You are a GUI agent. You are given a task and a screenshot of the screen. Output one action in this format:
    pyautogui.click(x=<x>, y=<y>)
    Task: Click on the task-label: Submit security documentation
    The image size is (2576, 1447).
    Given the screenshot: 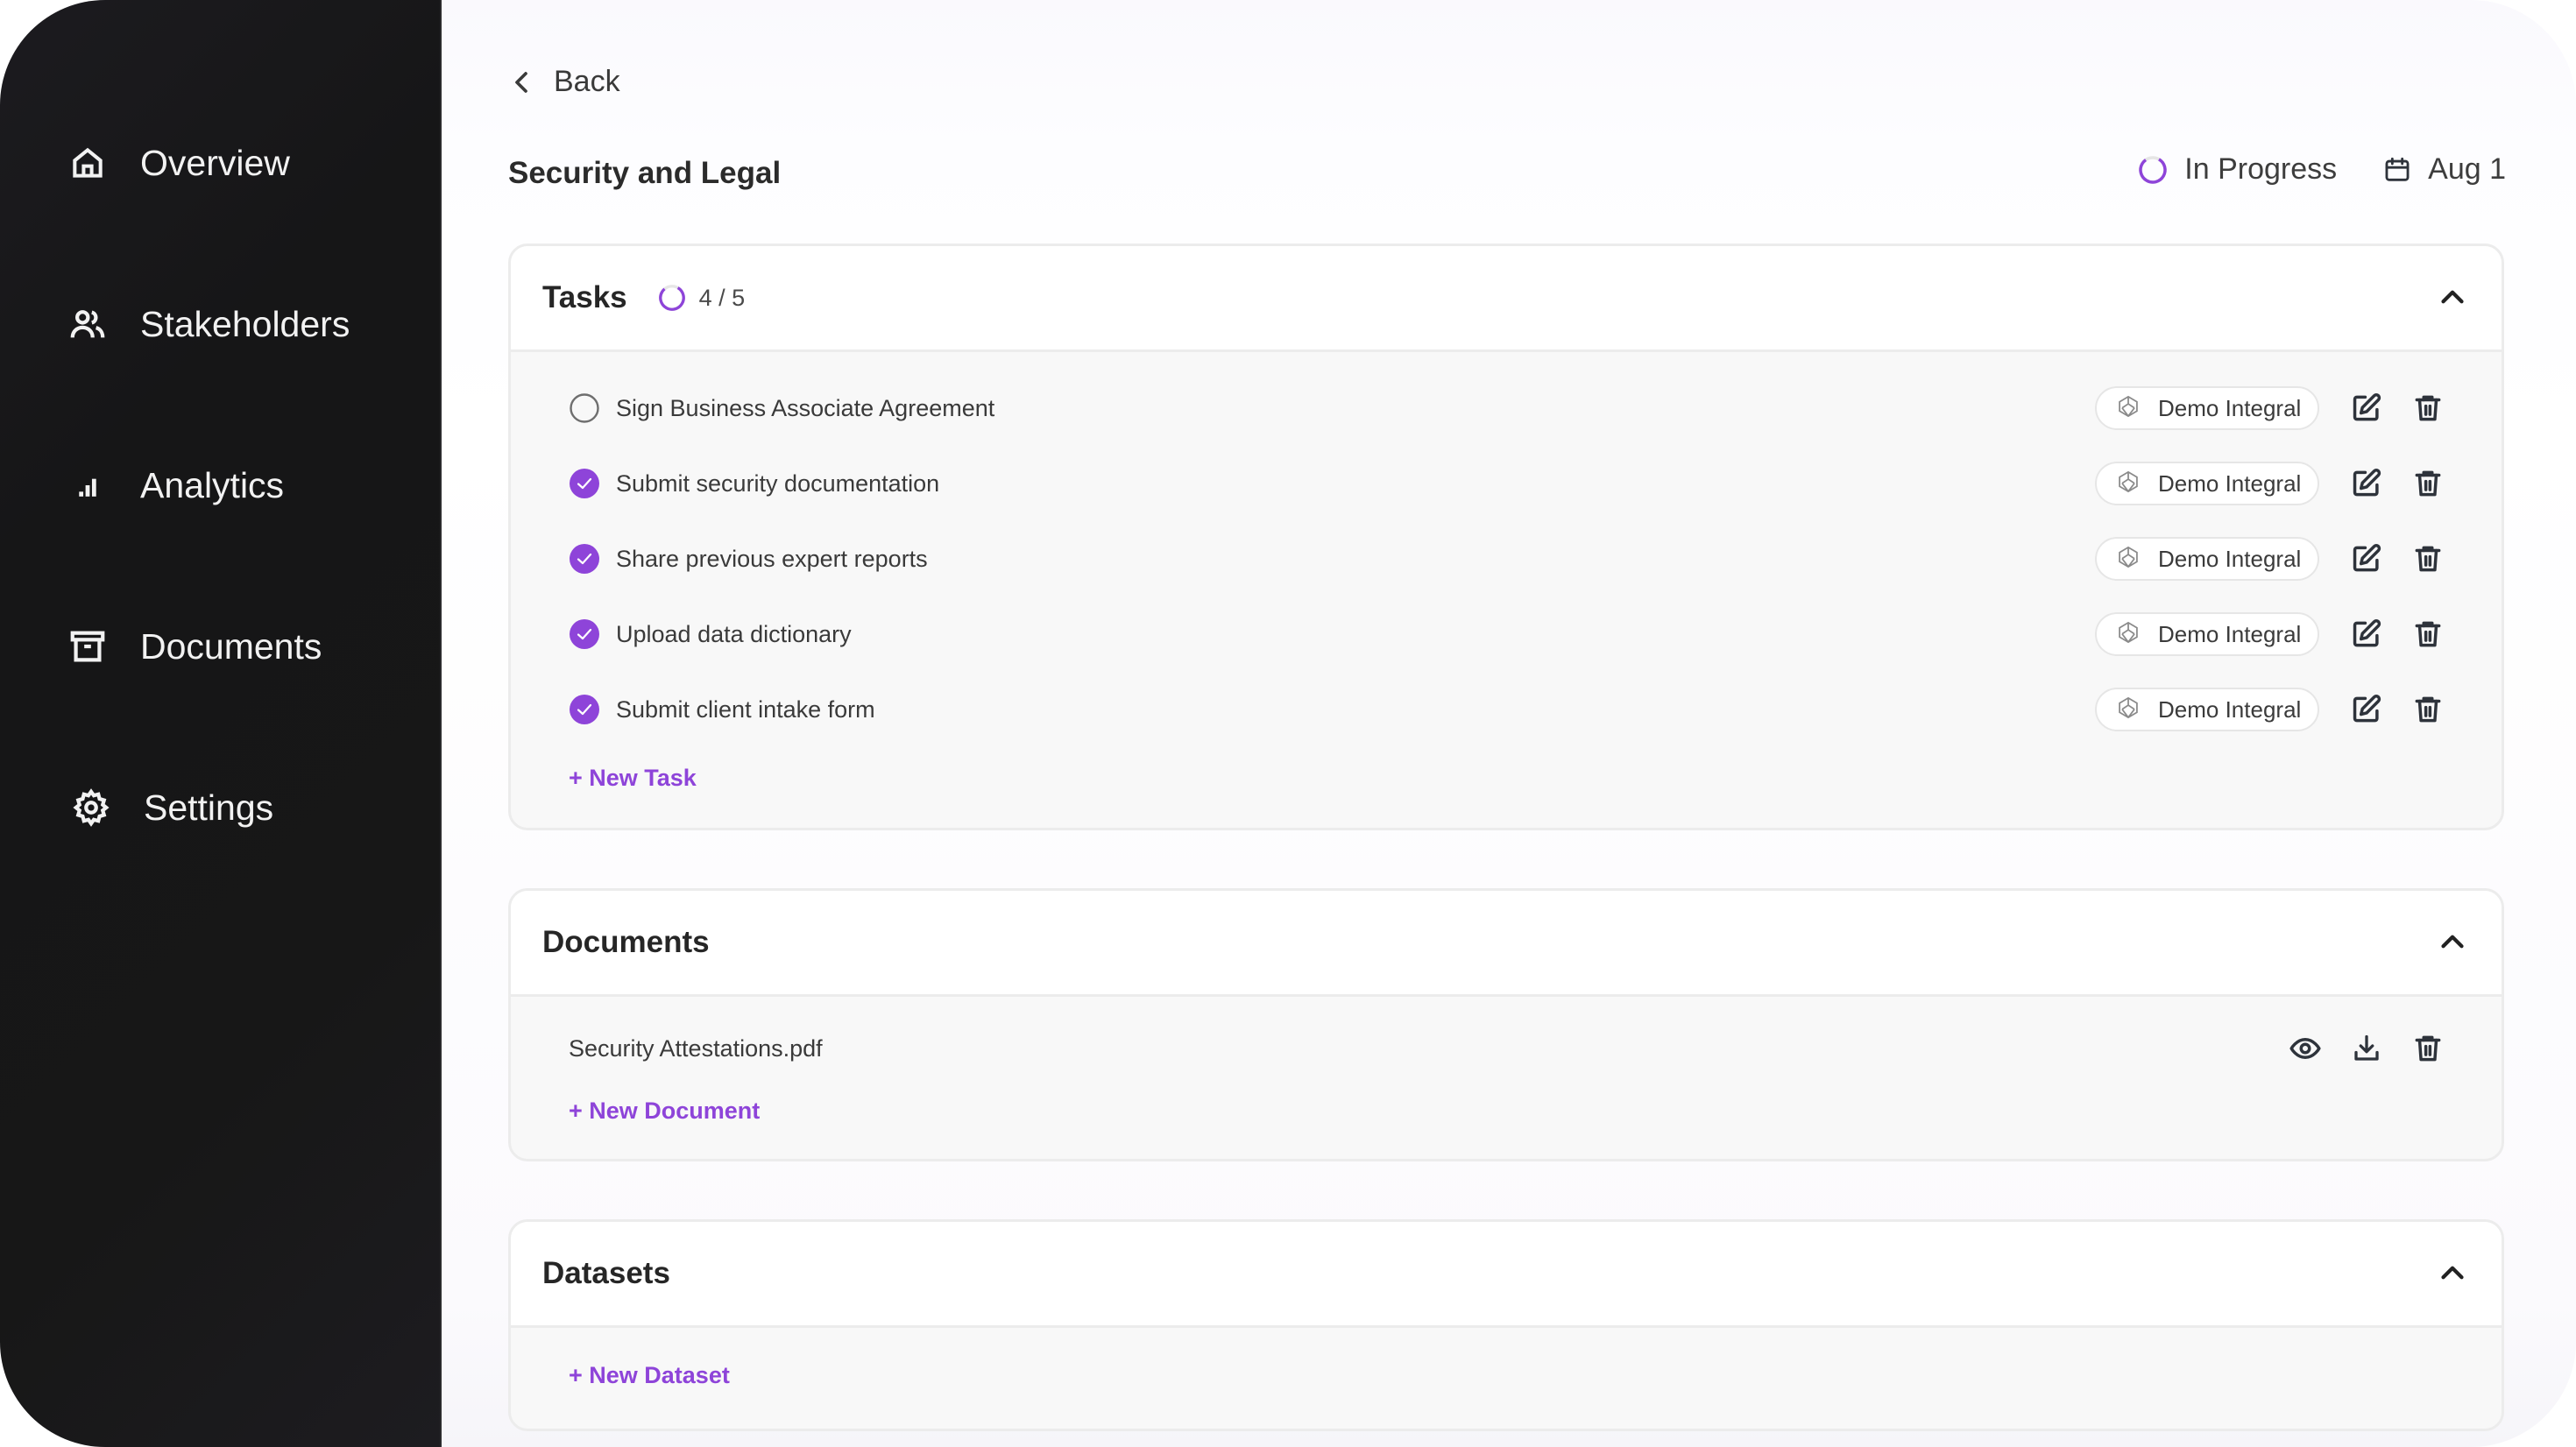 What is the action you would take?
    pyautogui.click(x=778, y=483)
    